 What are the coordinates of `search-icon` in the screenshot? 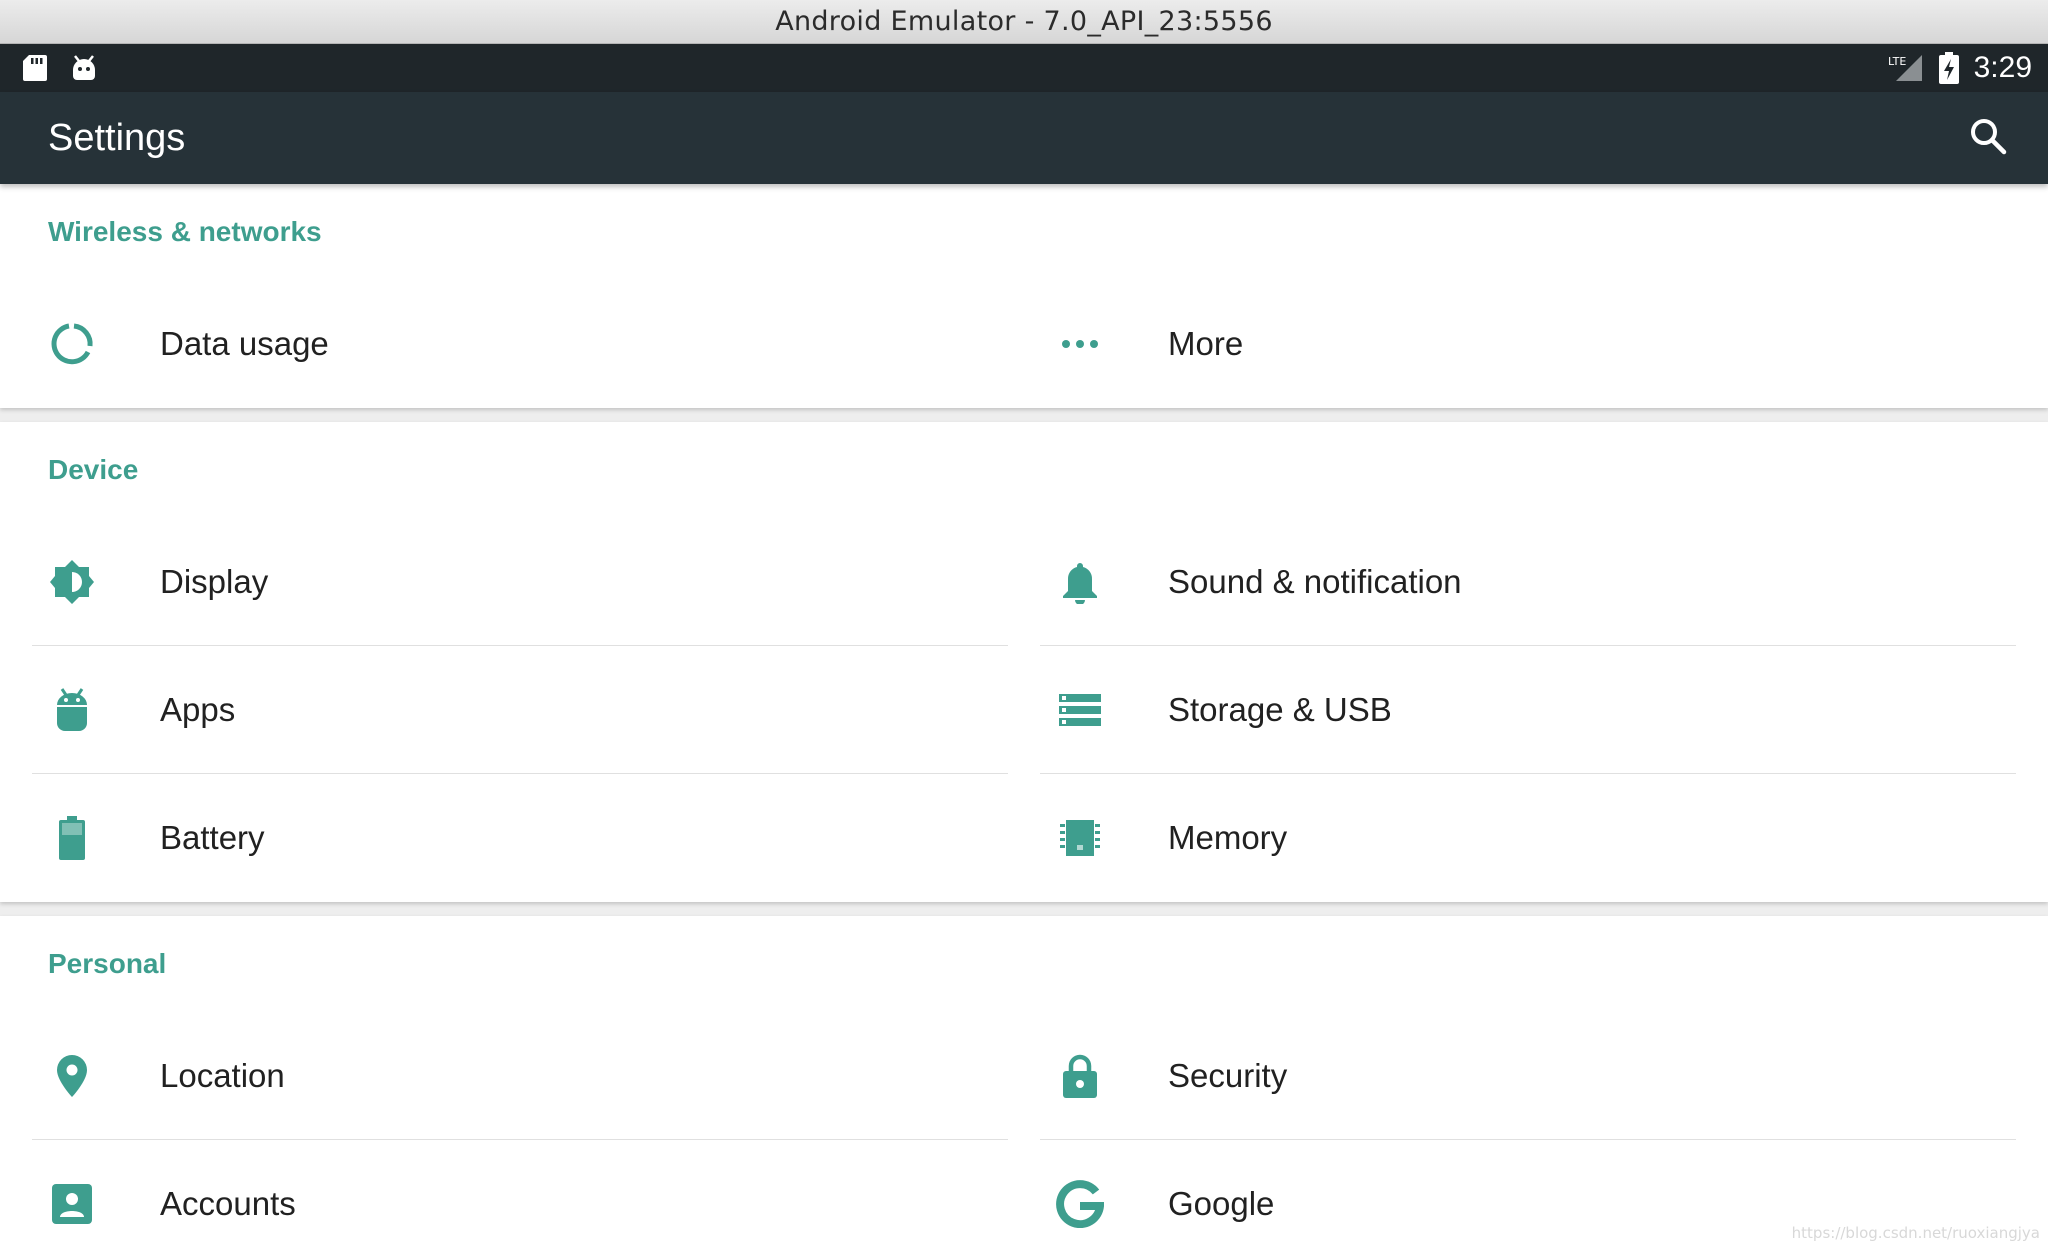 It's located at (1988, 138).